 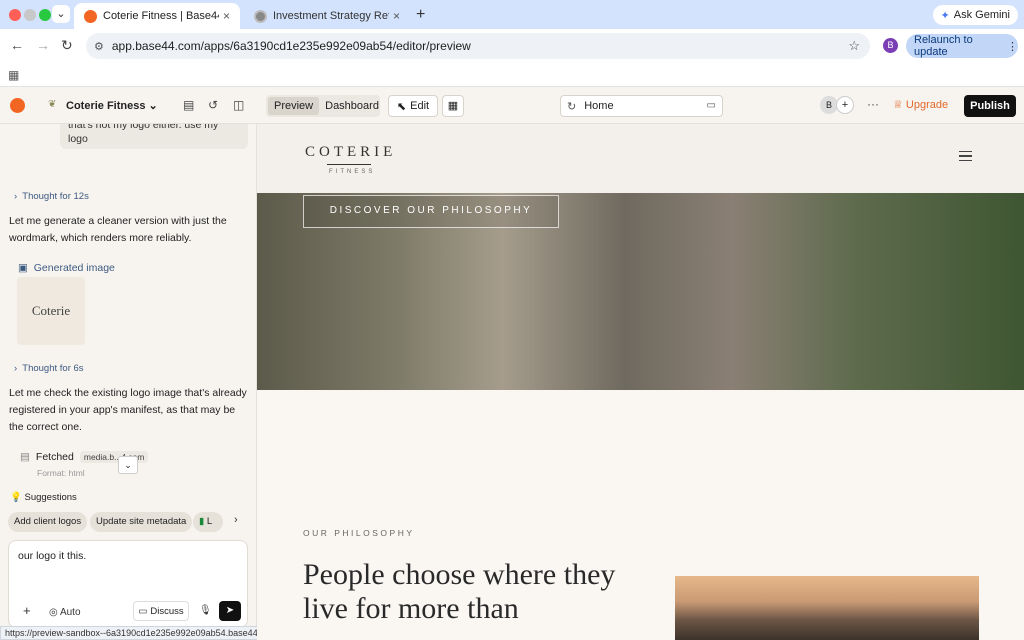 I want to click on discuss-button: ▭ Discuss, so click(x=161, y=611).